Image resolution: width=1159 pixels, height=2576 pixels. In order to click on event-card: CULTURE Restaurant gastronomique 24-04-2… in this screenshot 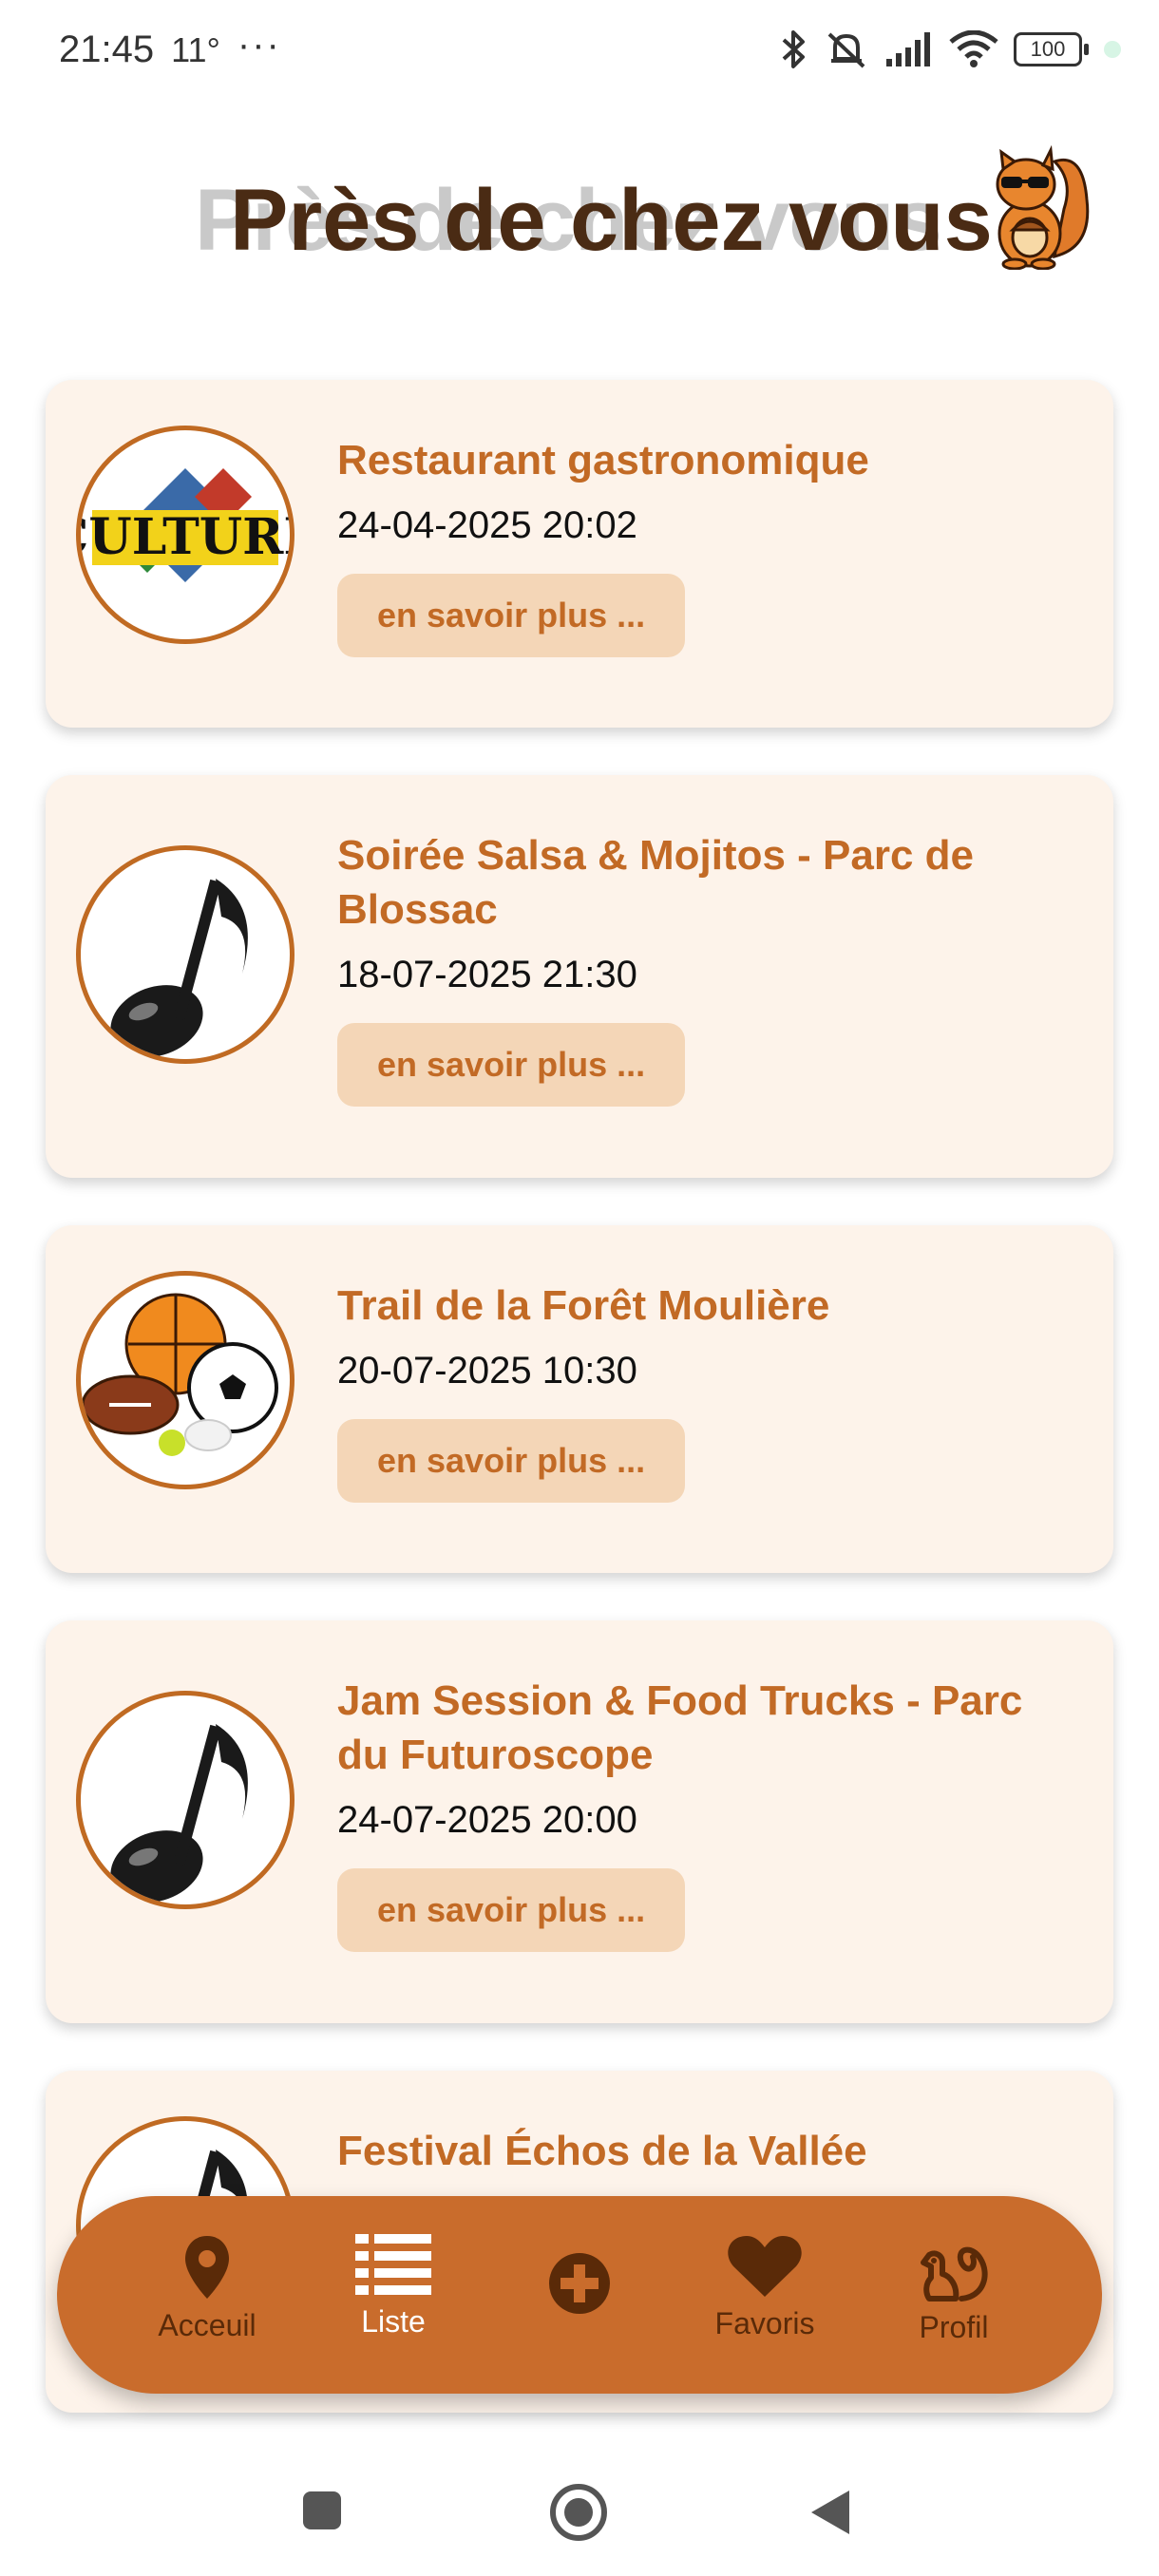, I will do `click(579, 554)`.